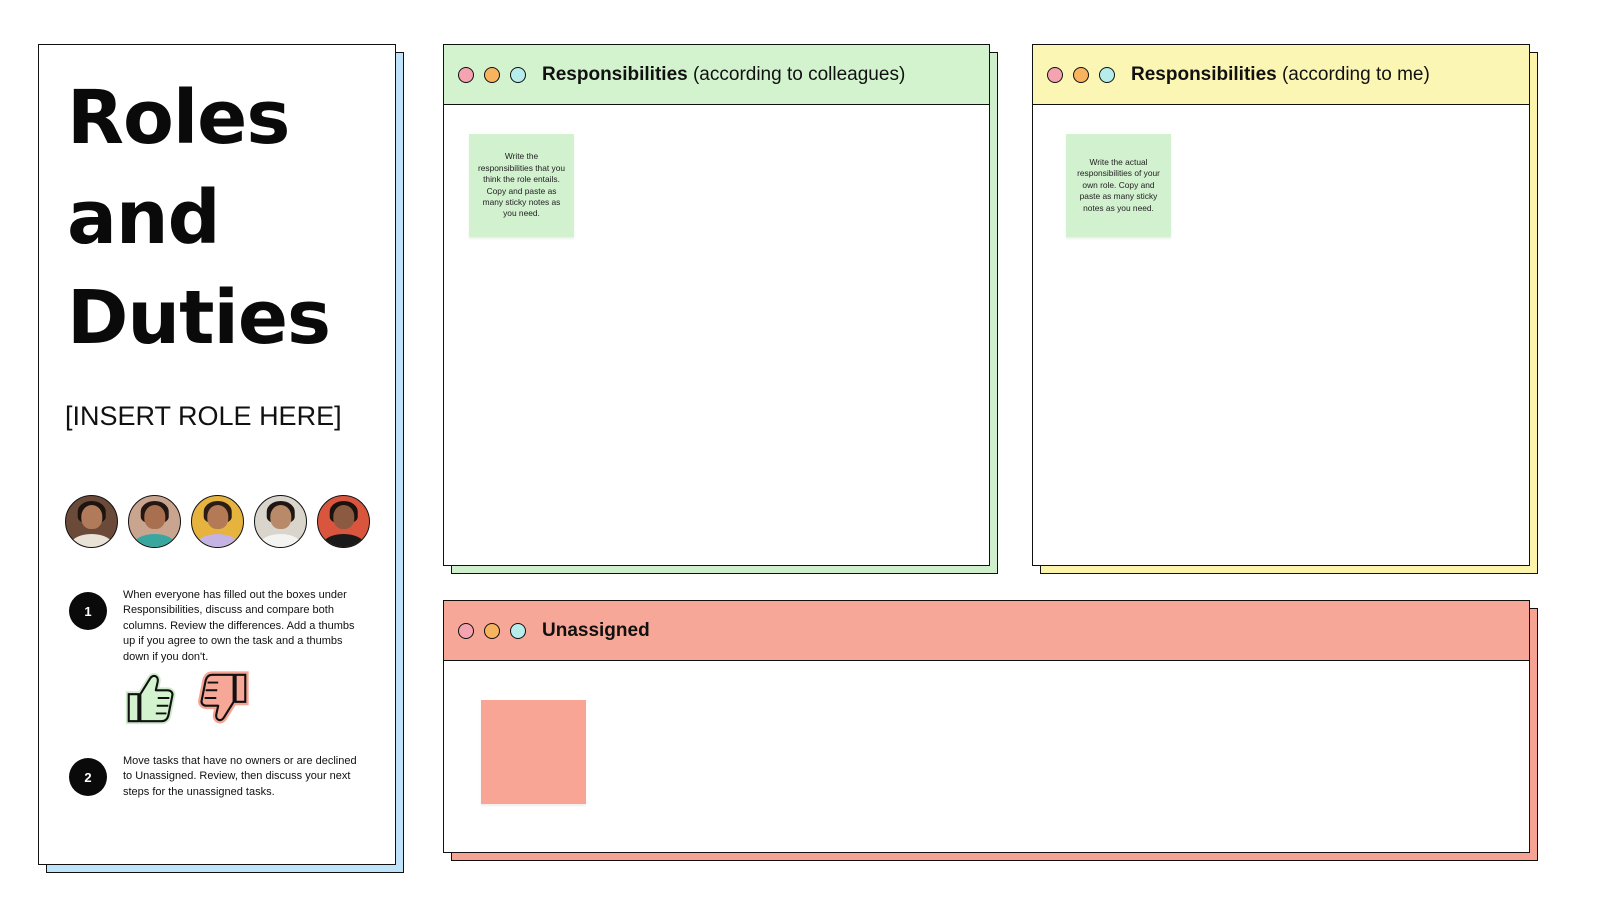 The image size is (1600, 900). Describe the element at coordinates (88, 777) in the screenshot. I see `step-number-badge: 2` at that location.